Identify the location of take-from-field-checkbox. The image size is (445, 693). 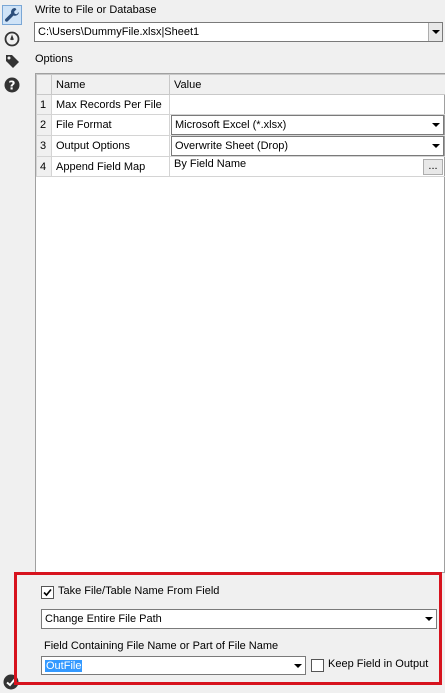
(47, 592).